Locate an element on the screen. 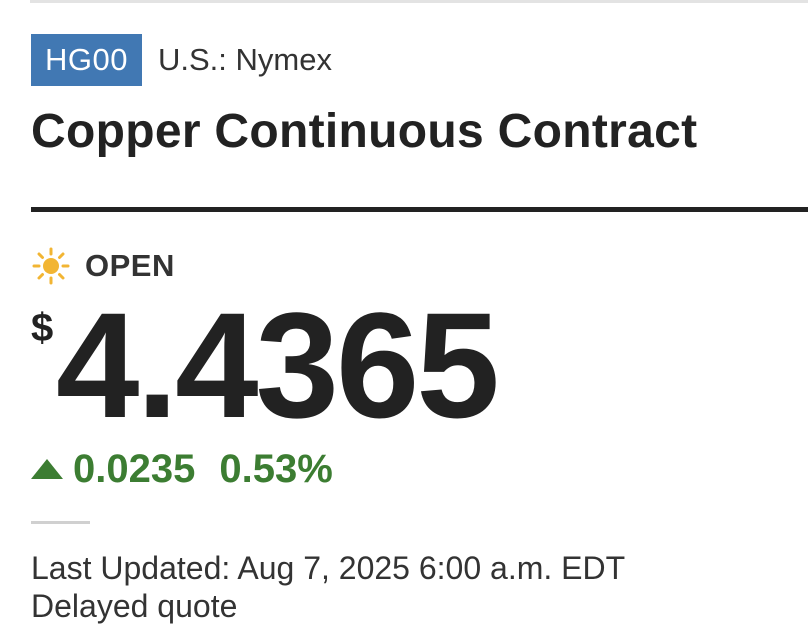 The width and height of the screenshot is (808, 625). sun-icon is located at coordinates (51, 266).